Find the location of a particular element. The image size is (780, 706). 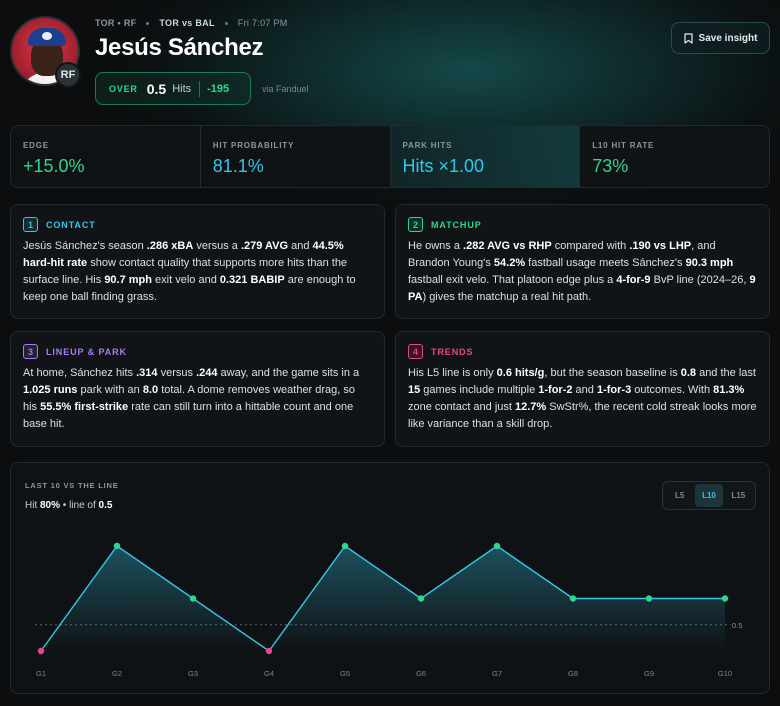

team-position: TOR • RF is located at coordinates (116, 23).